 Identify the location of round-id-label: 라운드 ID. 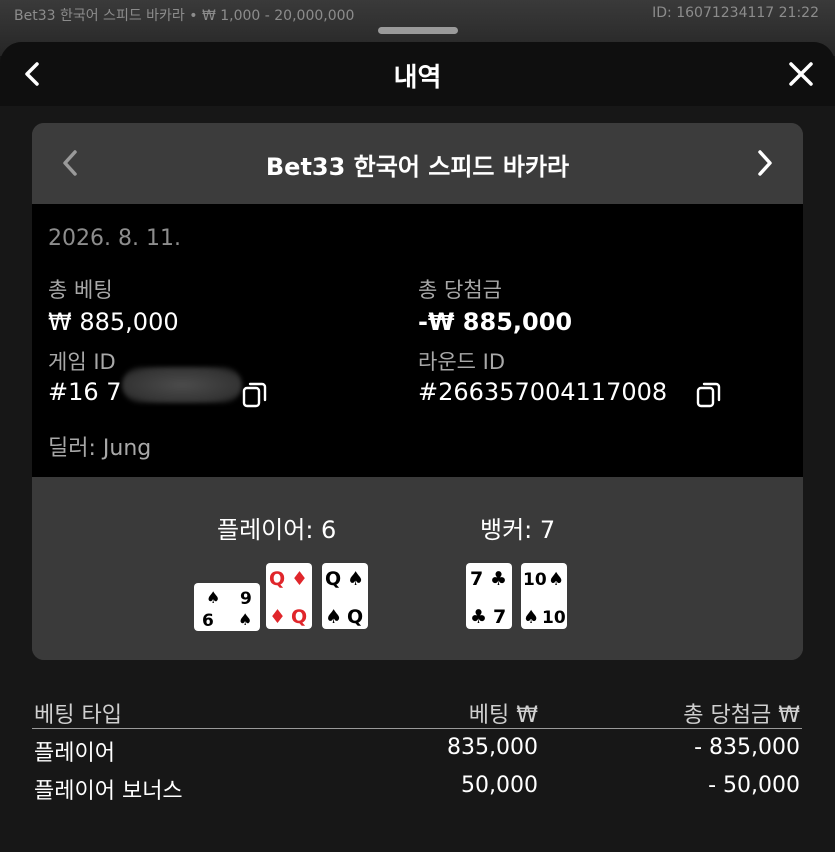
(461, 362).